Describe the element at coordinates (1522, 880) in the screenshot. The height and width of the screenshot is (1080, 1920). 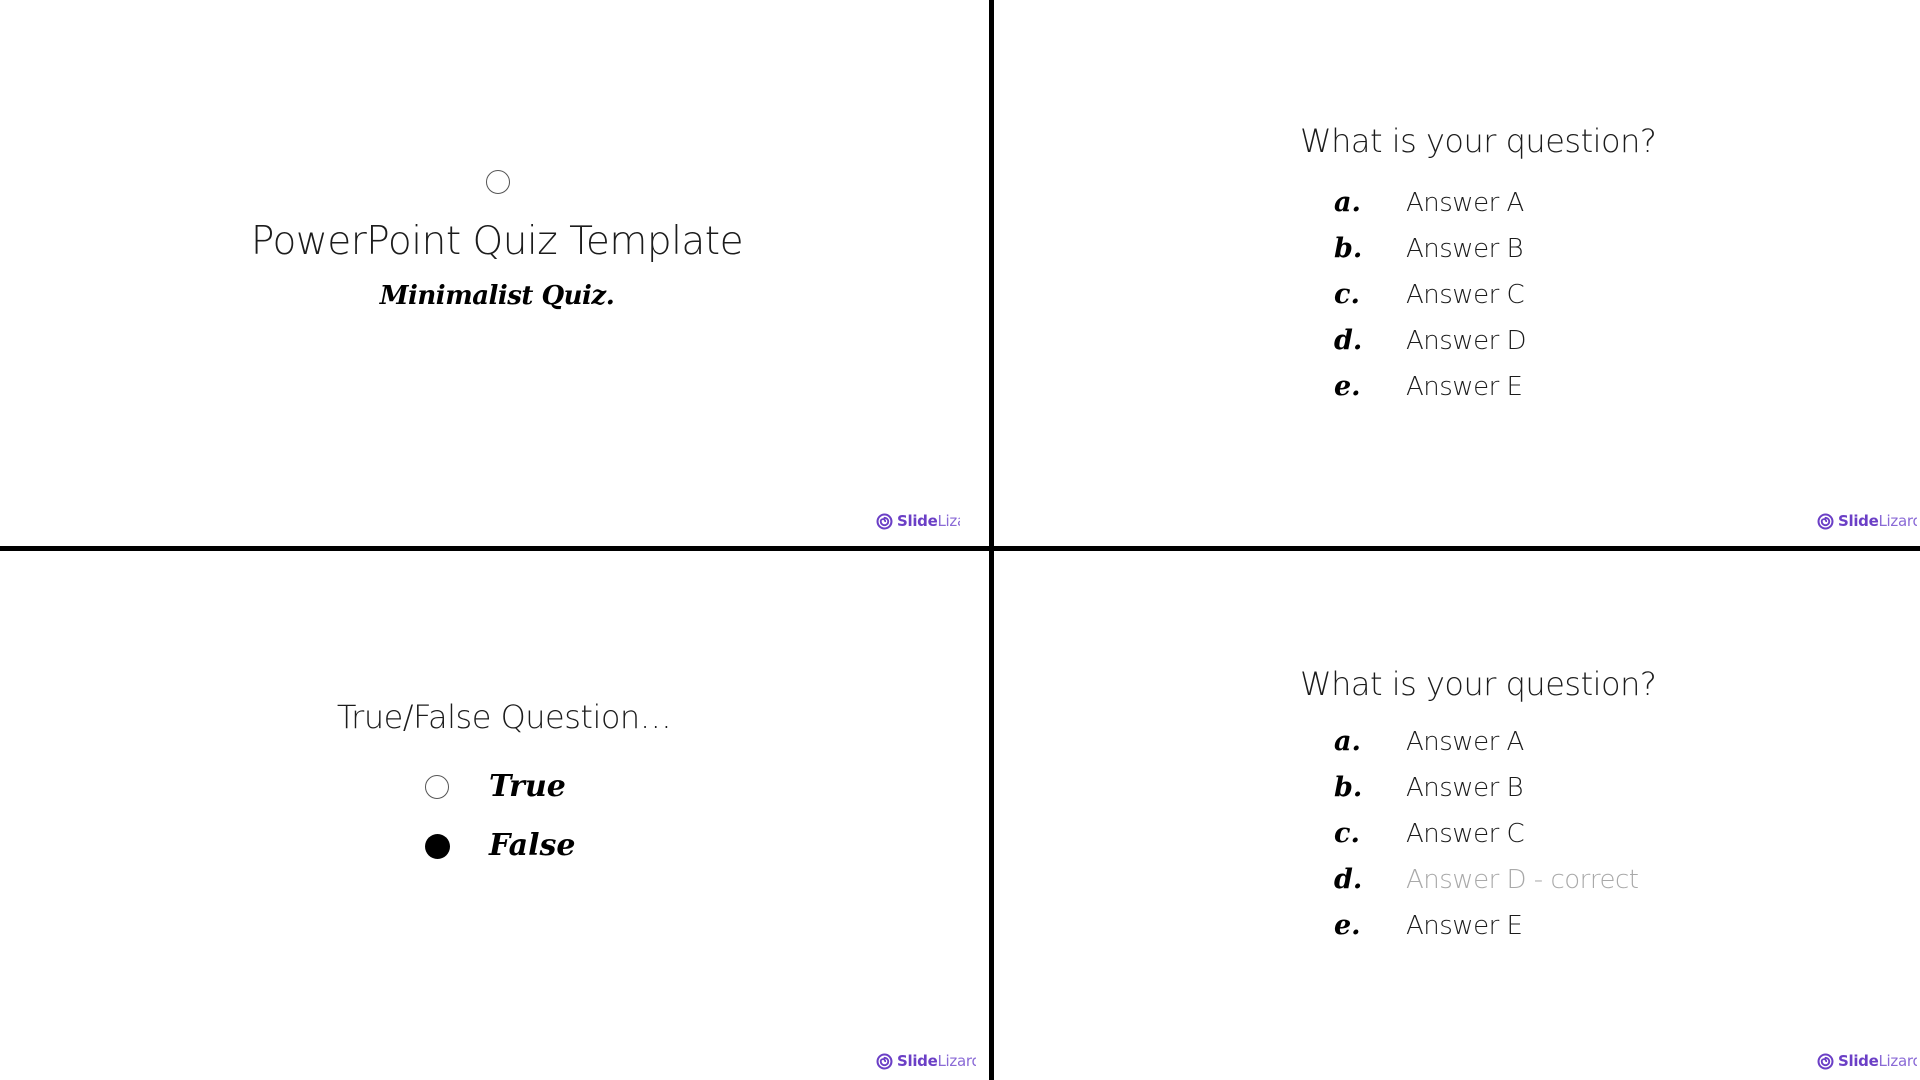
I see `answer-text-correct: Answer D - correct` at that location.